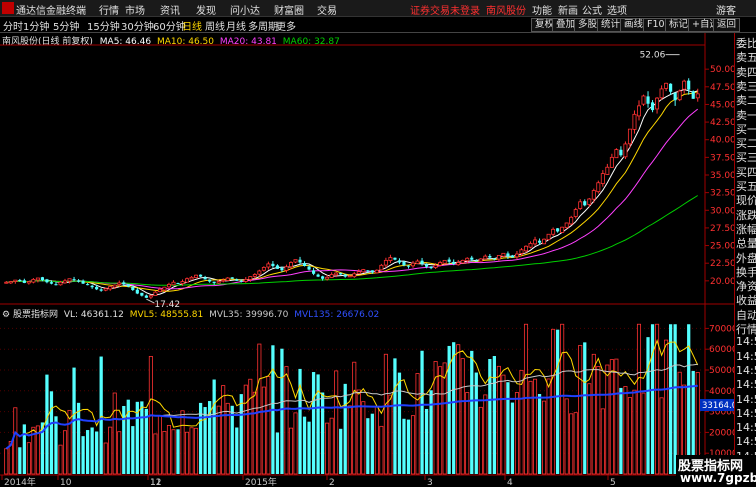  What do you see at coordinates (721, 392) in the screenshot?
I see `volume-tick-label: 40000` at bounding box center [721, 392].